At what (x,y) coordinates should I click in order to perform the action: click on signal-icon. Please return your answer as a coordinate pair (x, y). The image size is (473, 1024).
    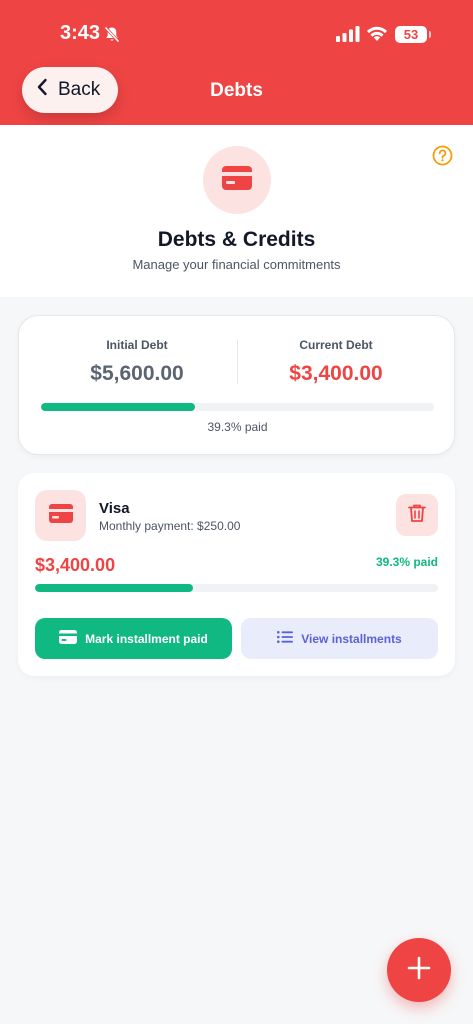
    Looking at the image, I should click on (348, 36).